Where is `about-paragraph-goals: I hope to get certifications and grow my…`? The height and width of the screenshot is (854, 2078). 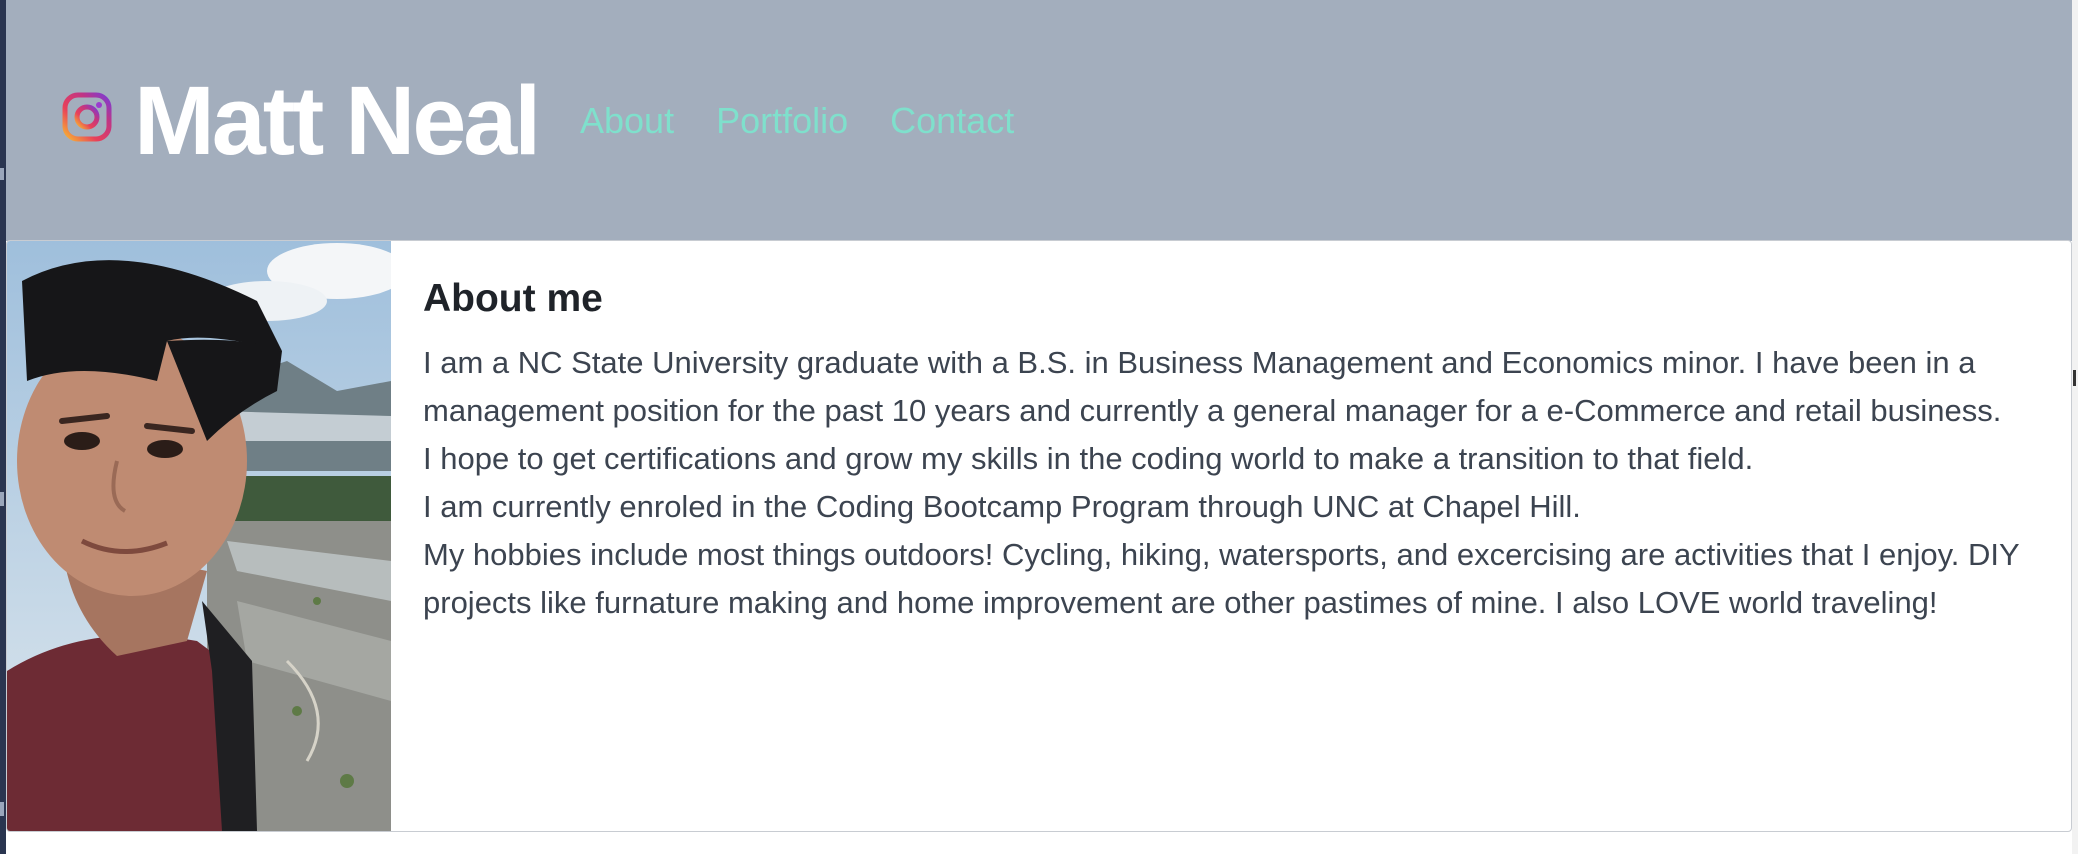
about-paragraph-goals: I hope to get certifications and grow my… is located at coordinates (1088, 458).